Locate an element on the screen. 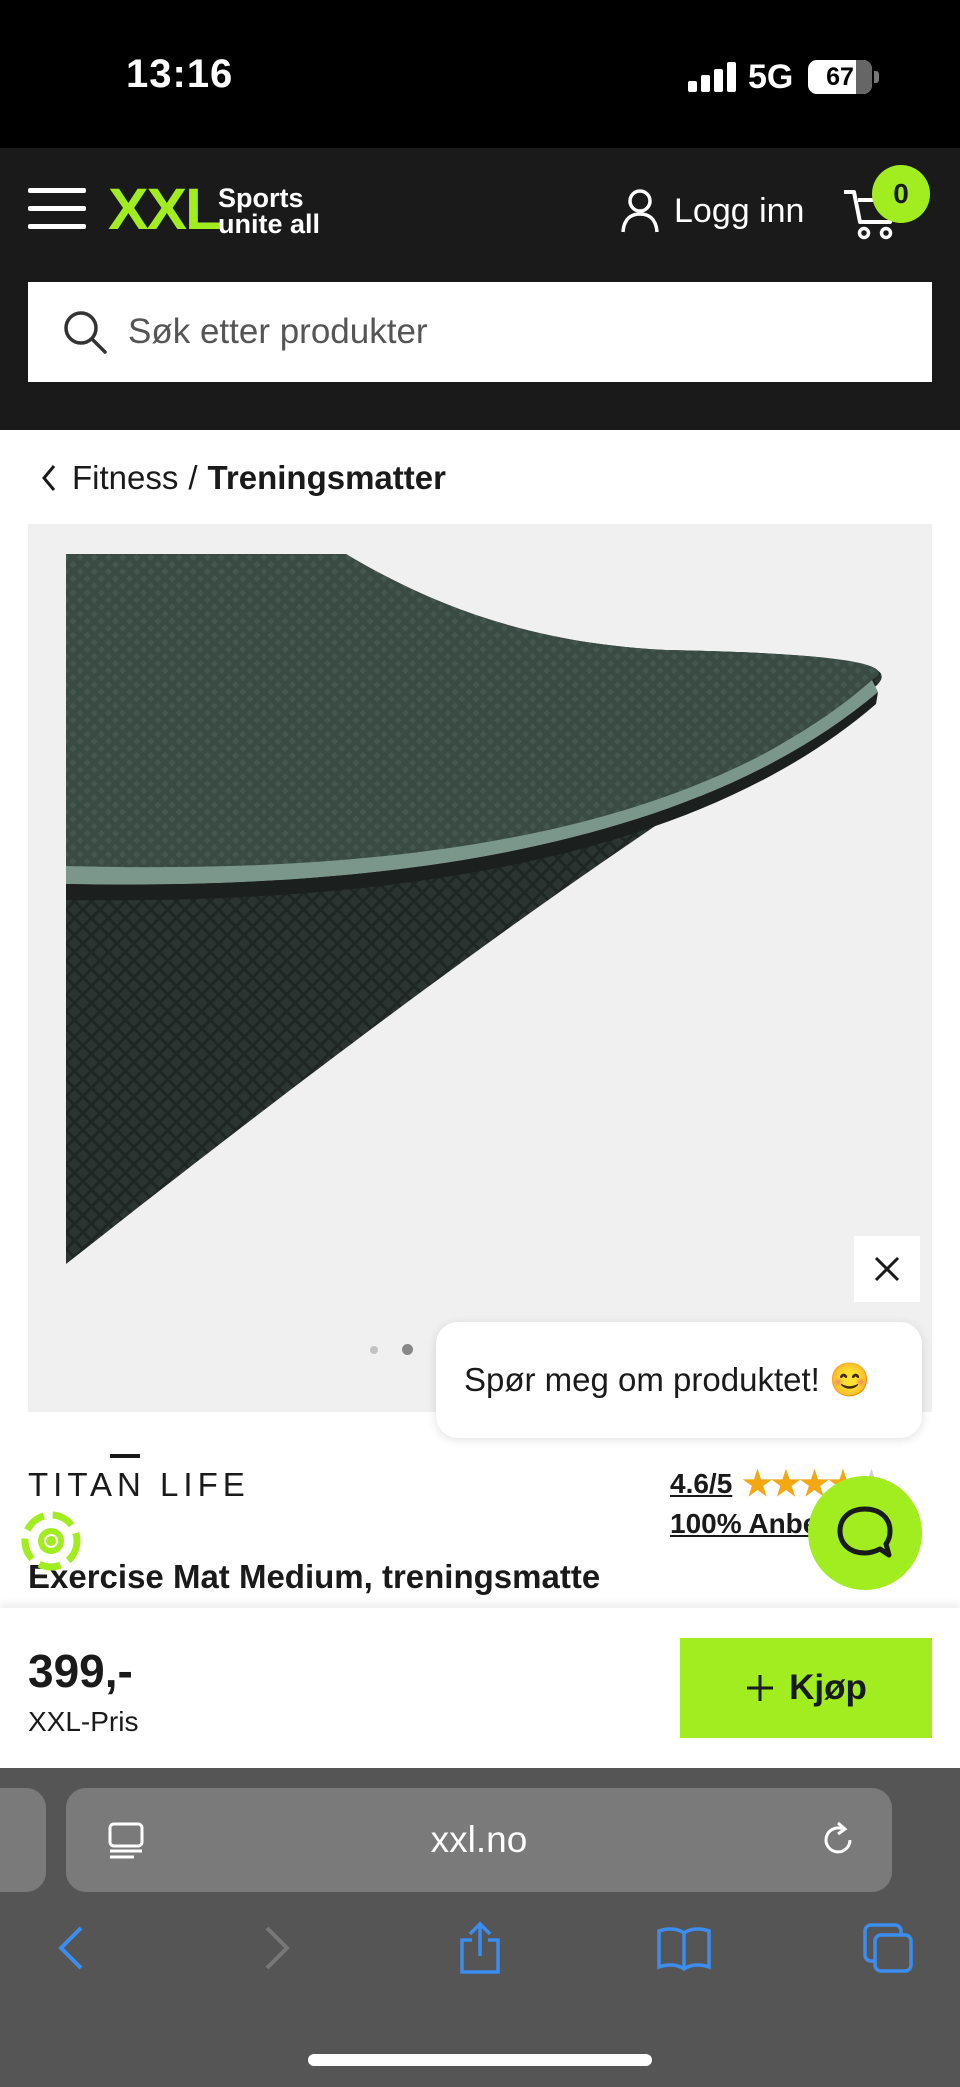 This screenshot has width=960, height=2087. cart-count-badge: 0 is located at coordinates (901, 194).